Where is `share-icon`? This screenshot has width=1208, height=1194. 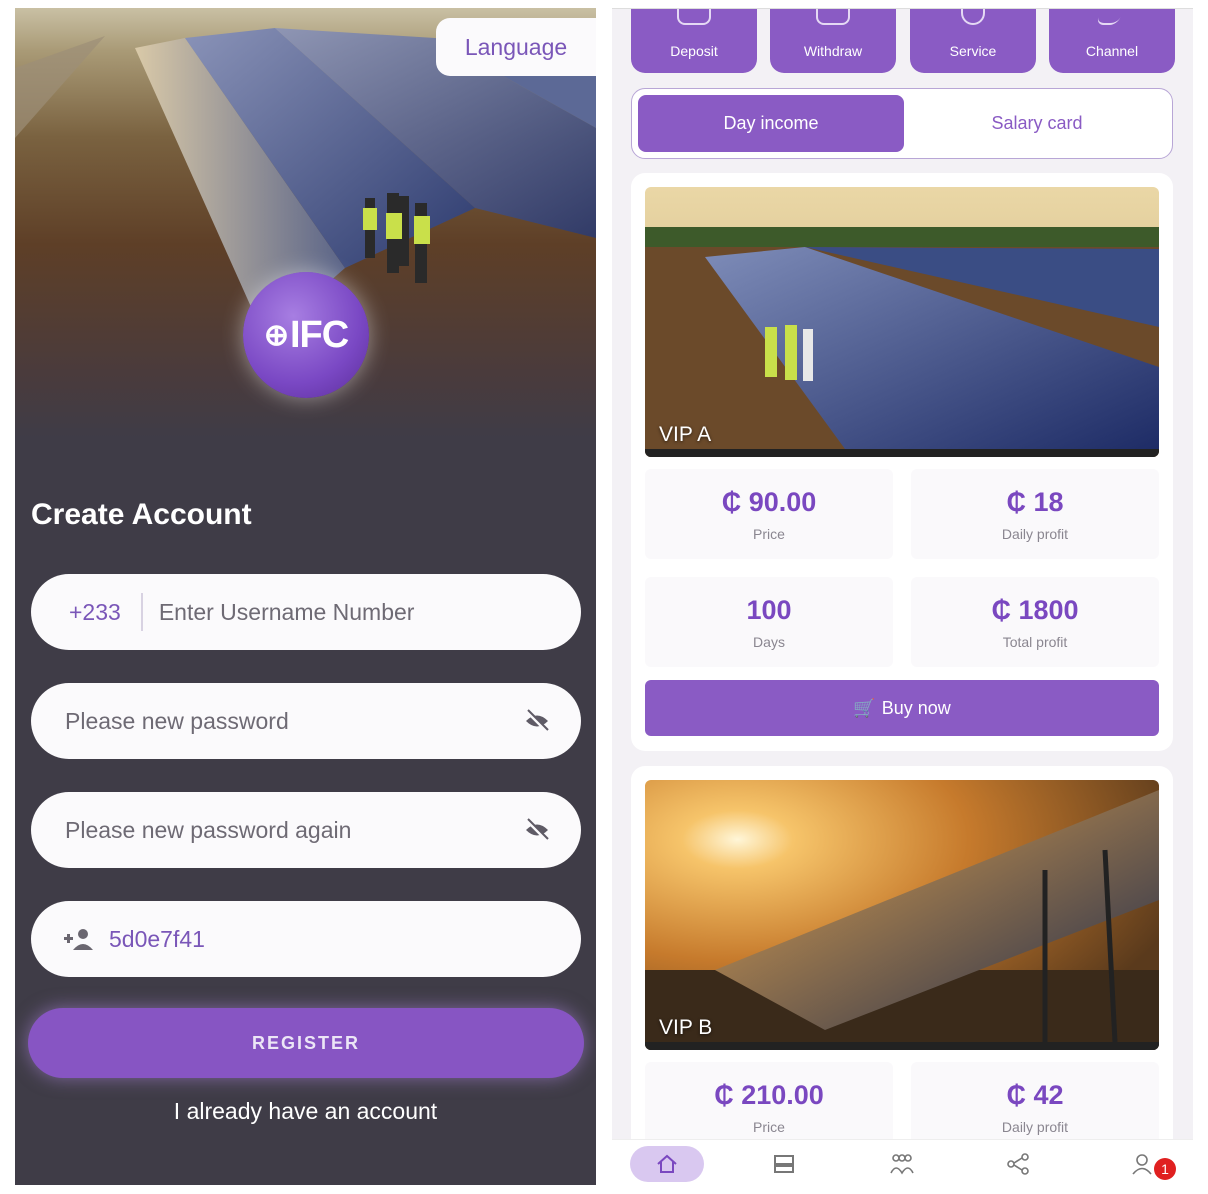
share-icon is located at coordinates (1018, 1164).